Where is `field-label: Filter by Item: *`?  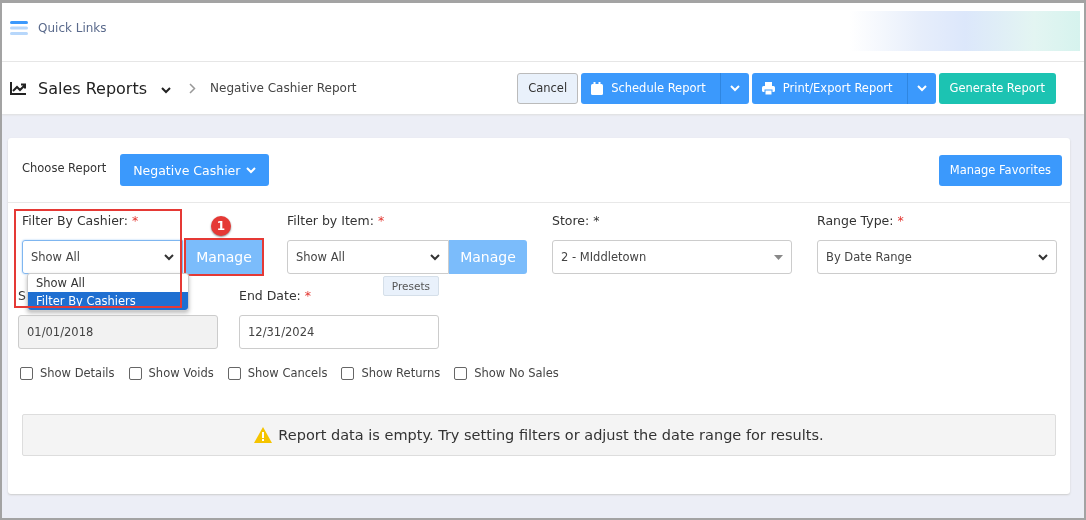
field-label: Filter by Item: * is located at coordinates (336, 221).